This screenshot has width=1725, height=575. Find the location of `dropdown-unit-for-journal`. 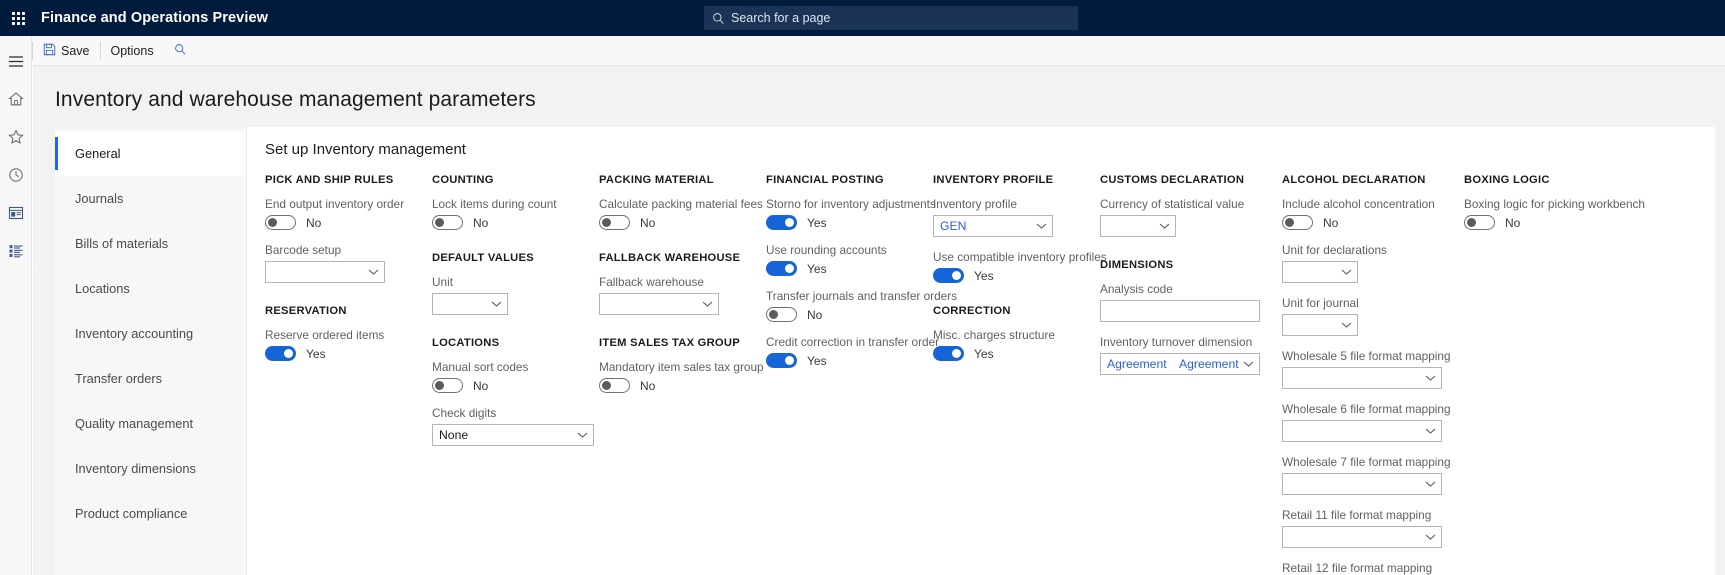

dropdown-unit-for-journal is located at coordinates (1320, 325).